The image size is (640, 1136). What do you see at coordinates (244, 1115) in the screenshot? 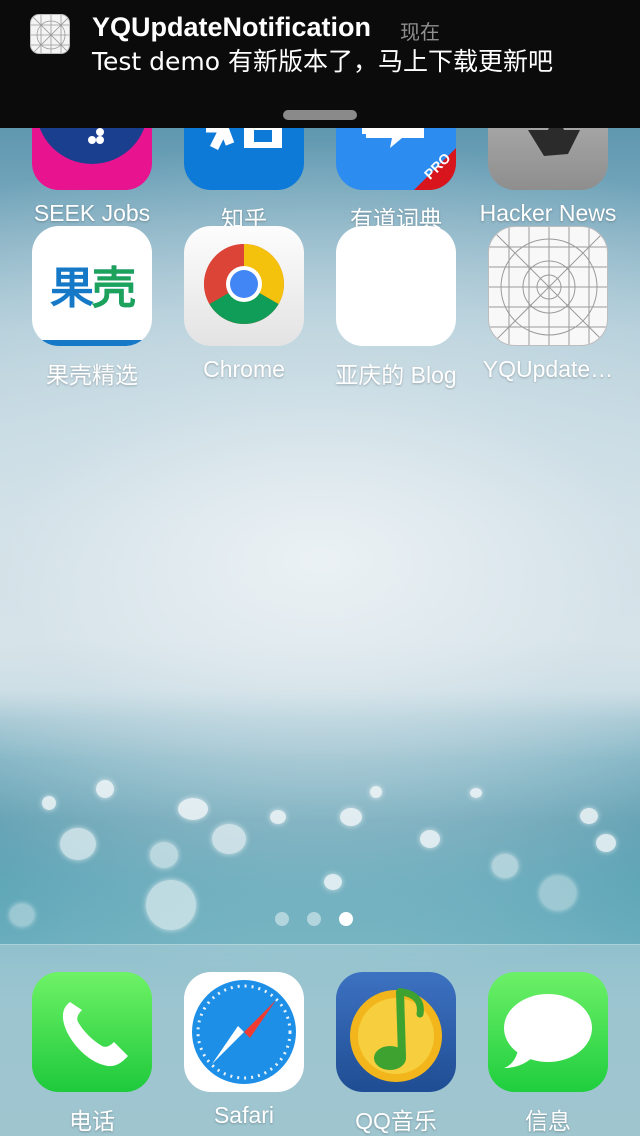
I see `app-label: Safari` at bounding box center [244, 1115].